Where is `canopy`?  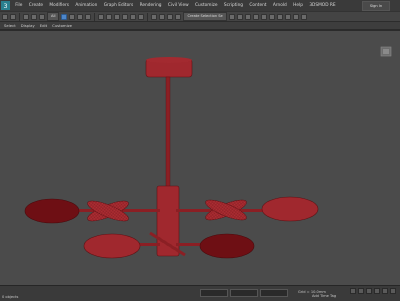 canopy is located at coordinates (169, 67).